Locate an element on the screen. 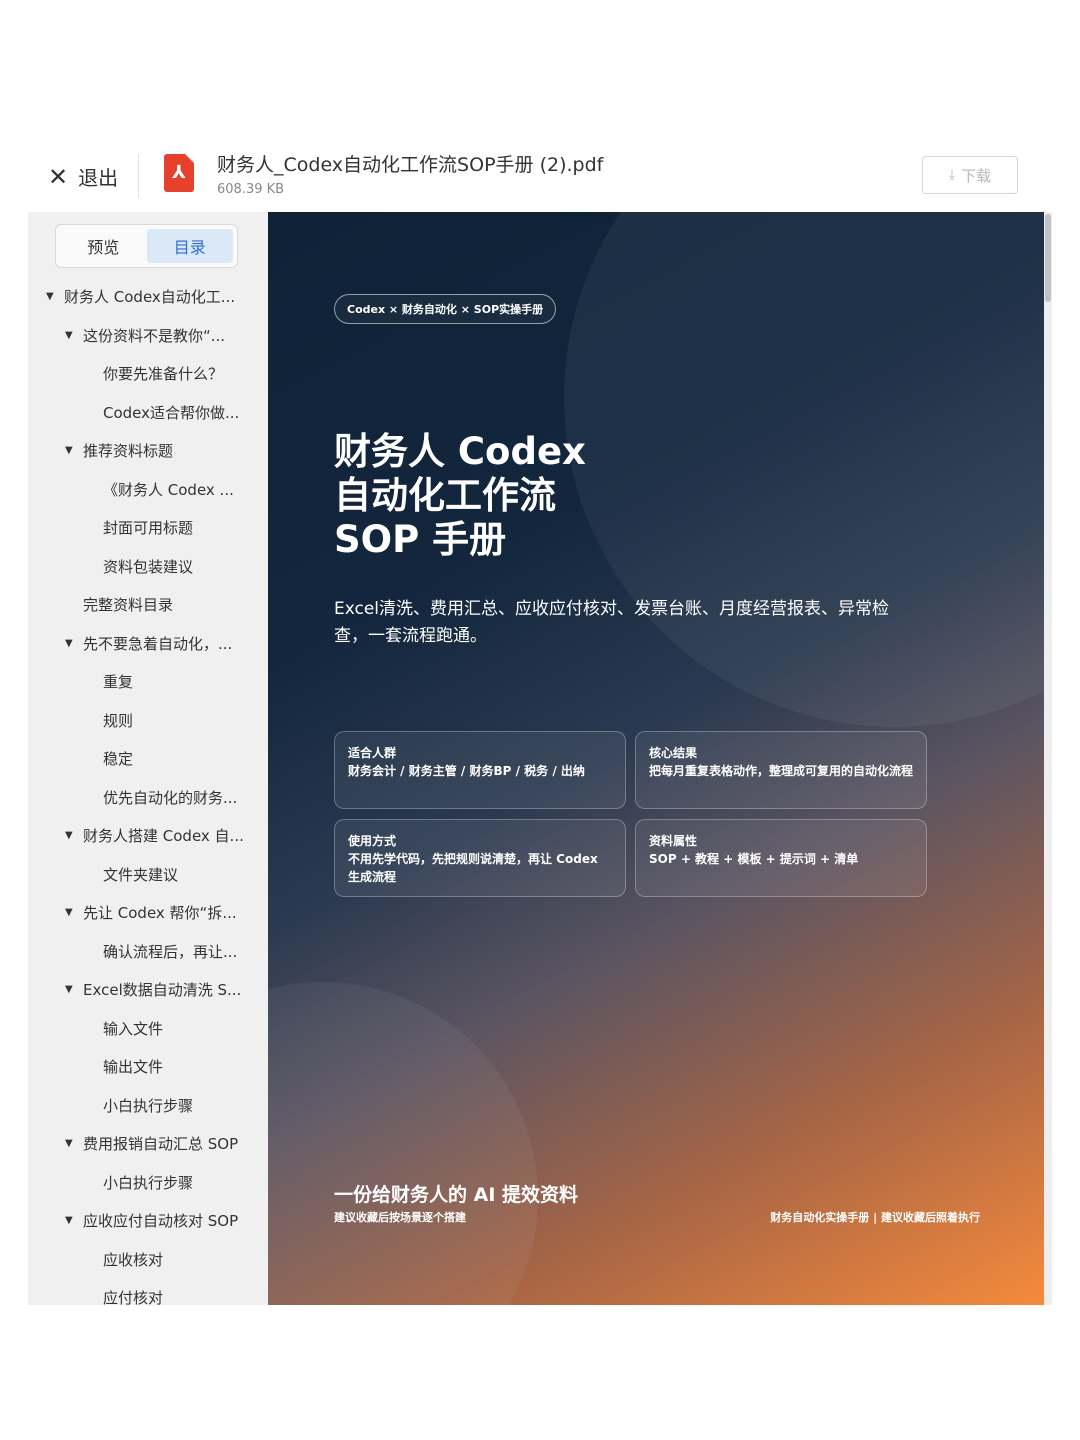 The height and width of the screenshot is (1440, 1080). toc-item: 重复 is located at coordinates (118, 681).